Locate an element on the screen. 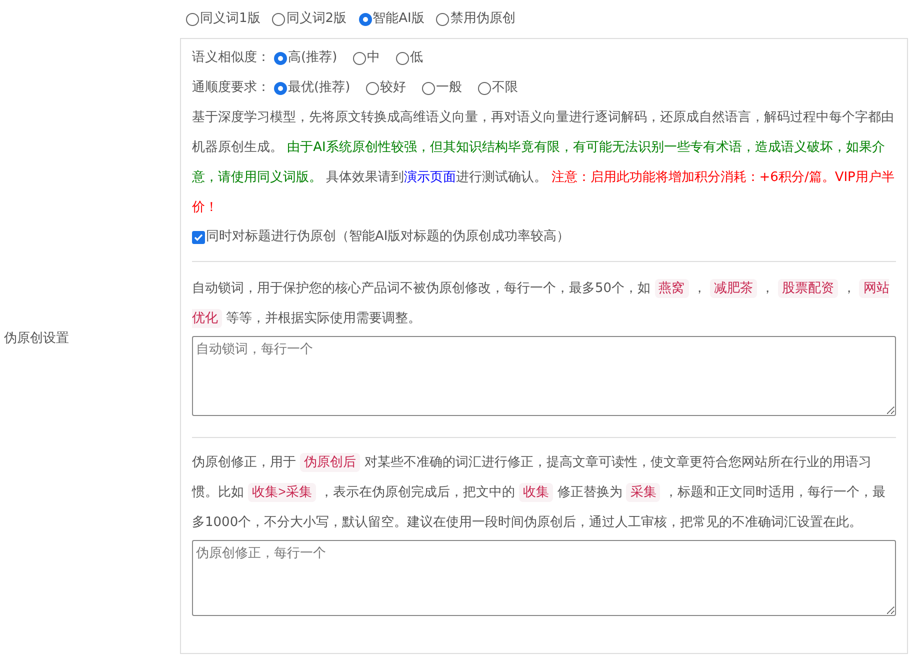  code-tag: 收集 is located at coordinates (536, 492).